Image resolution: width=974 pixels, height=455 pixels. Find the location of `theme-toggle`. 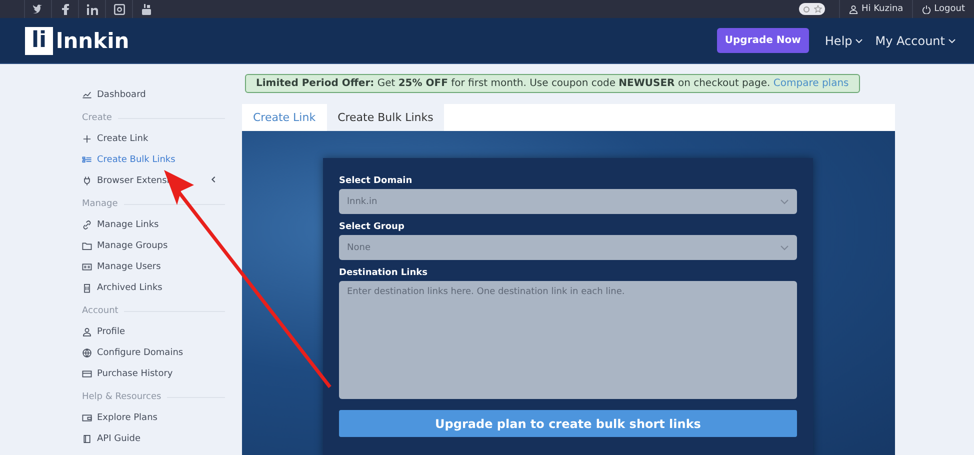

theme-toggle is located at coordinates (812, 9).